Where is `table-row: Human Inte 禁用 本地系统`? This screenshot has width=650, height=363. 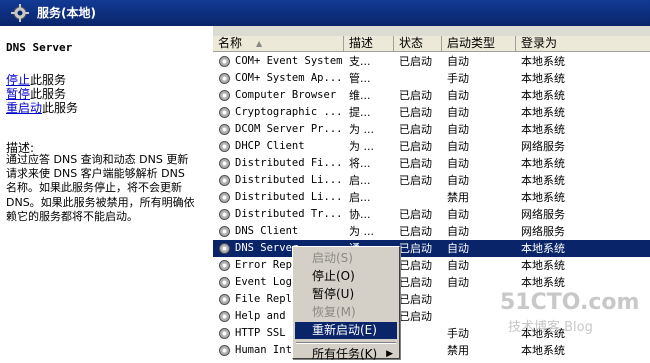 table-row: Human Inte 禁用 本地系统 is located at coordinates (431, 350).